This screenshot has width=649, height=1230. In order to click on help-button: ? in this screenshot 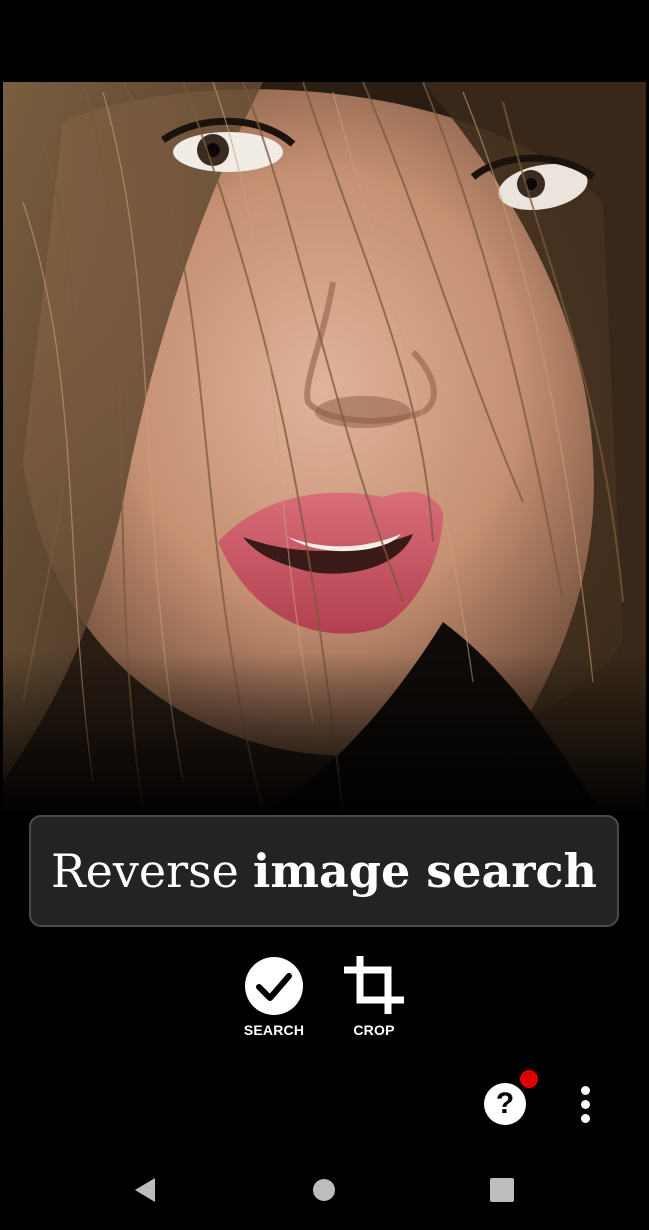, I will do `click(511, 1097)`.